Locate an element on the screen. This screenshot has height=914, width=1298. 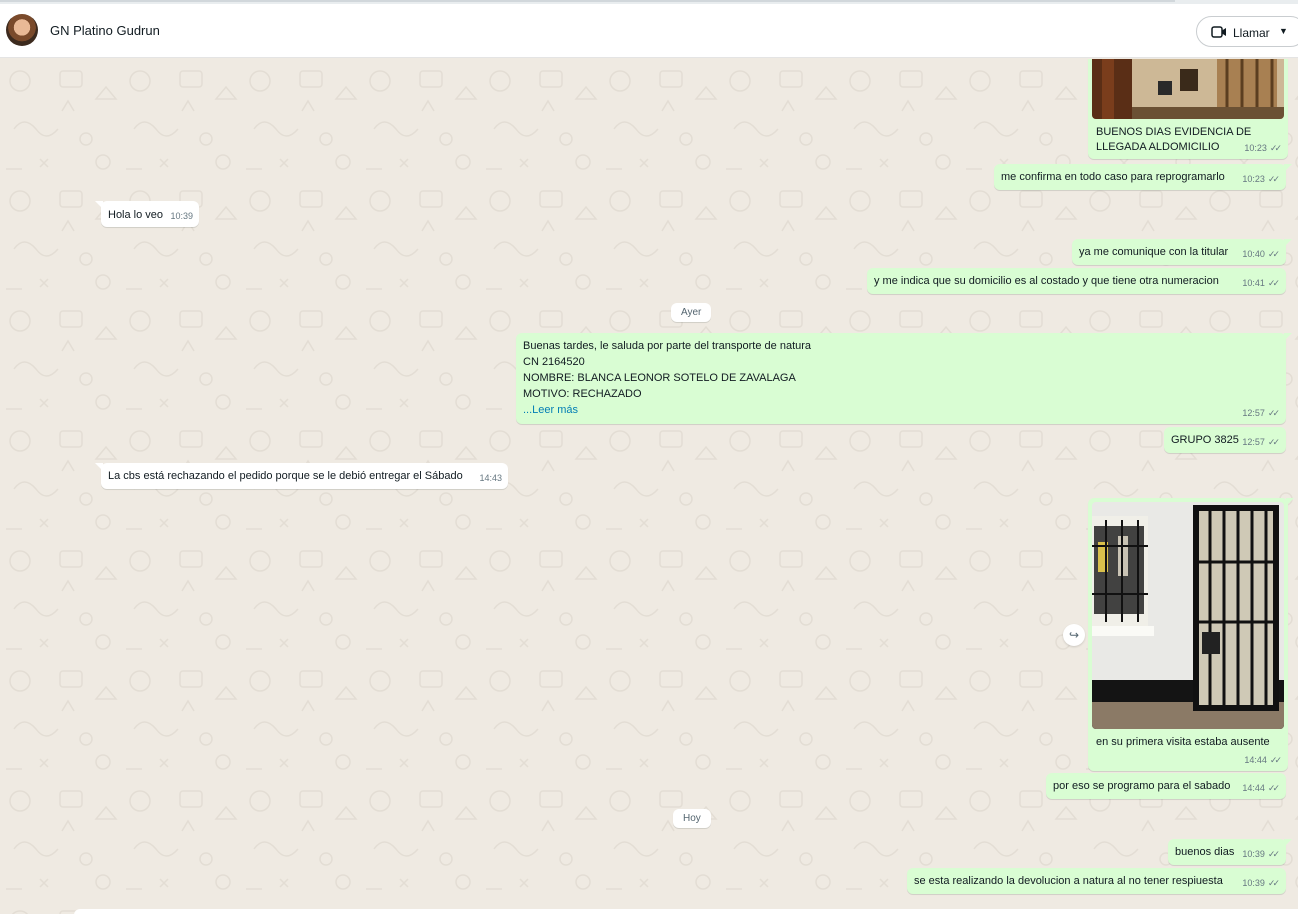
message-text-line-2: CN 2164520 is located at coordinates (554, 362).